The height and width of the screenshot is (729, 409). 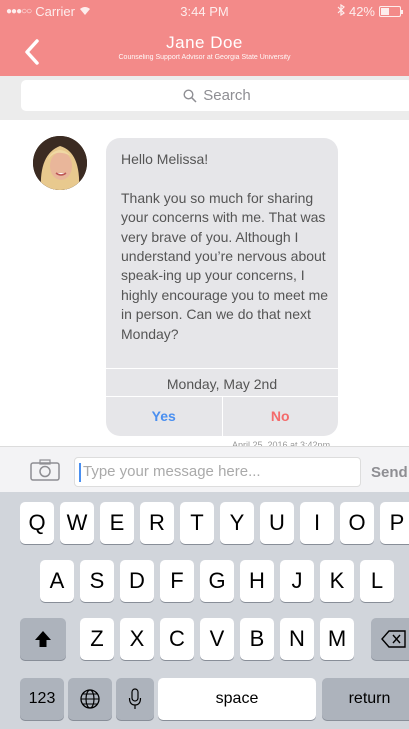 What do you see at coordinates (337, 581) in the screenshot?
I see `key-k: K` at bounding box center [337, 581].